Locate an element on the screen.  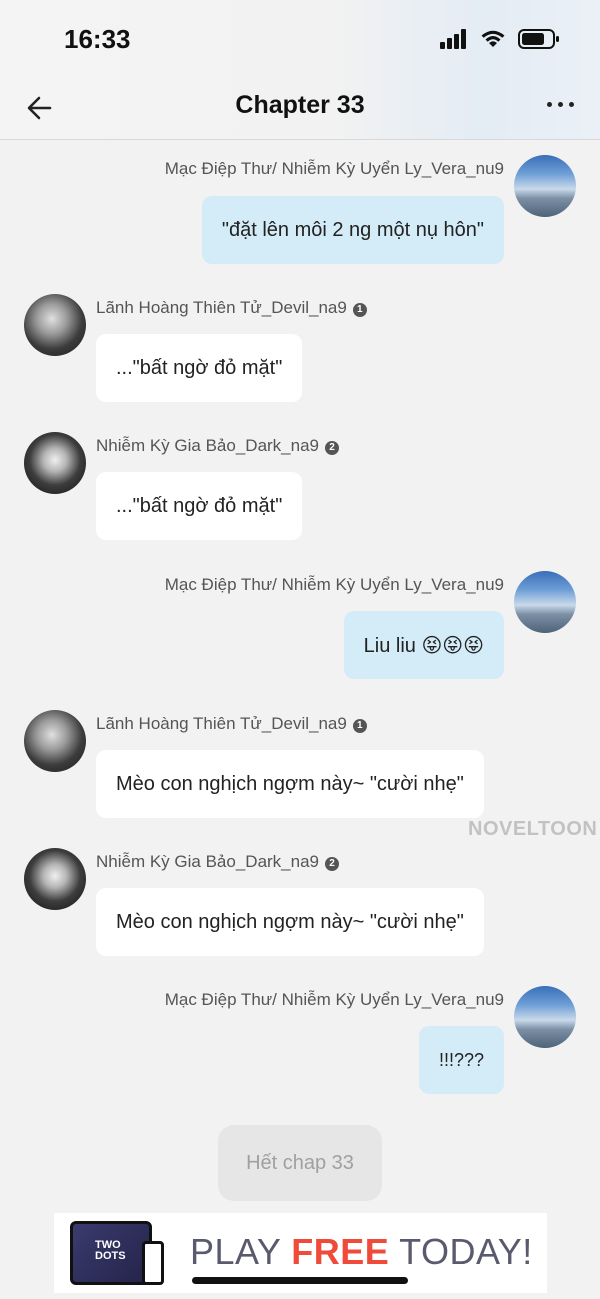
phone-icon is located at coordinates (153, 1263).